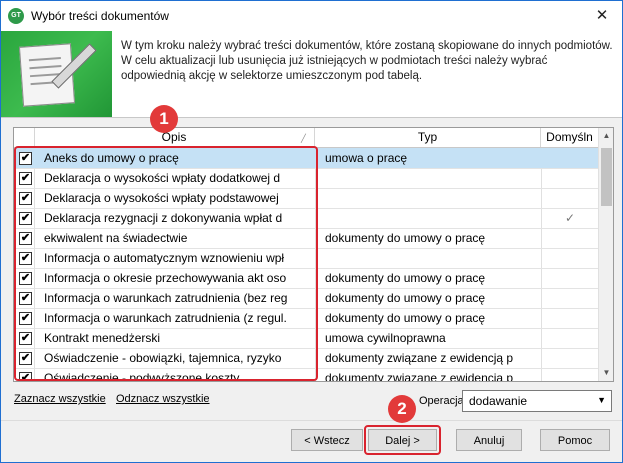  I want to click on scrollbar-thumb, so click(606, 177).